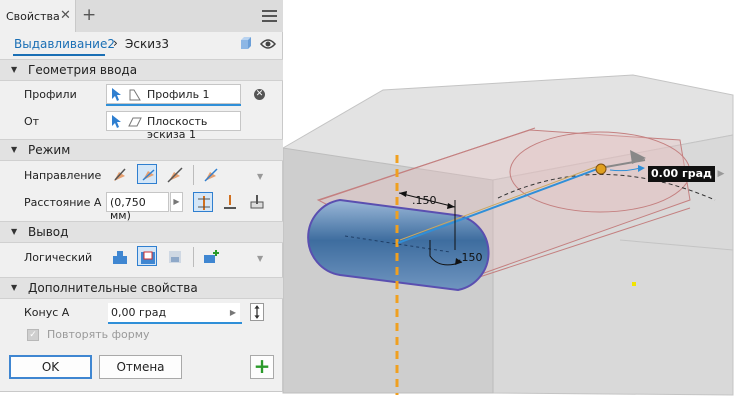  Describe the element at coordinates (269, 16) in the screenshot. I see `hamburger-menu-icon` at that location.